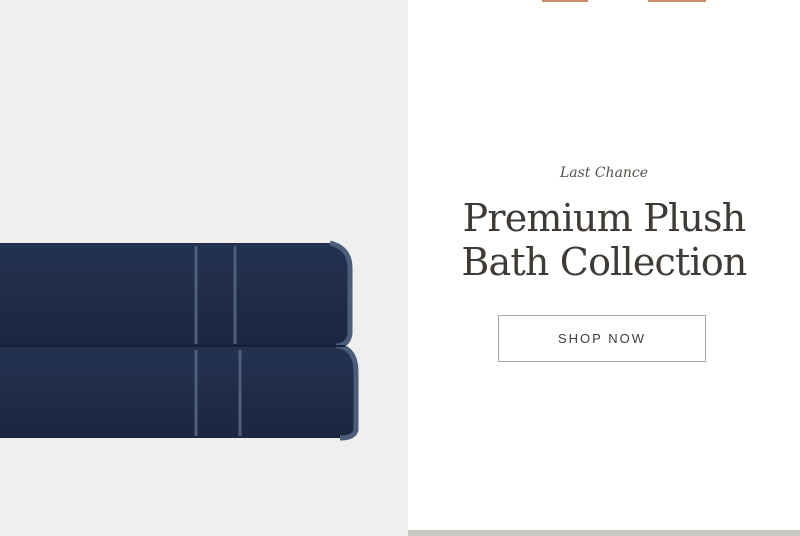 This screenshot has width=800, height=536. I want to click on shop-now-button: SHOP NOW, so click(602, 338).